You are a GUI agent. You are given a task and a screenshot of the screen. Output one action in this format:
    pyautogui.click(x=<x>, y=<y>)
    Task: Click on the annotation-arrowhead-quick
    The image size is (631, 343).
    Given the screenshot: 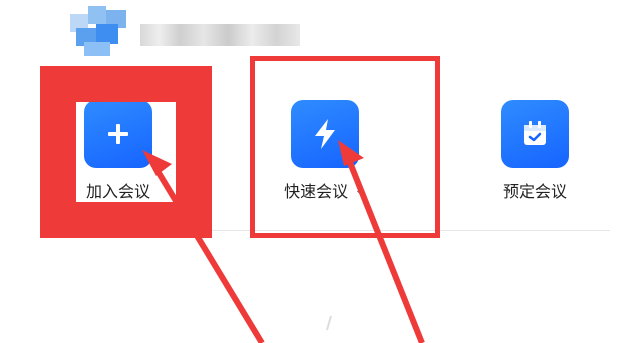 What is the action you would take?
    pyautogui.click(x=351, y=153)
    